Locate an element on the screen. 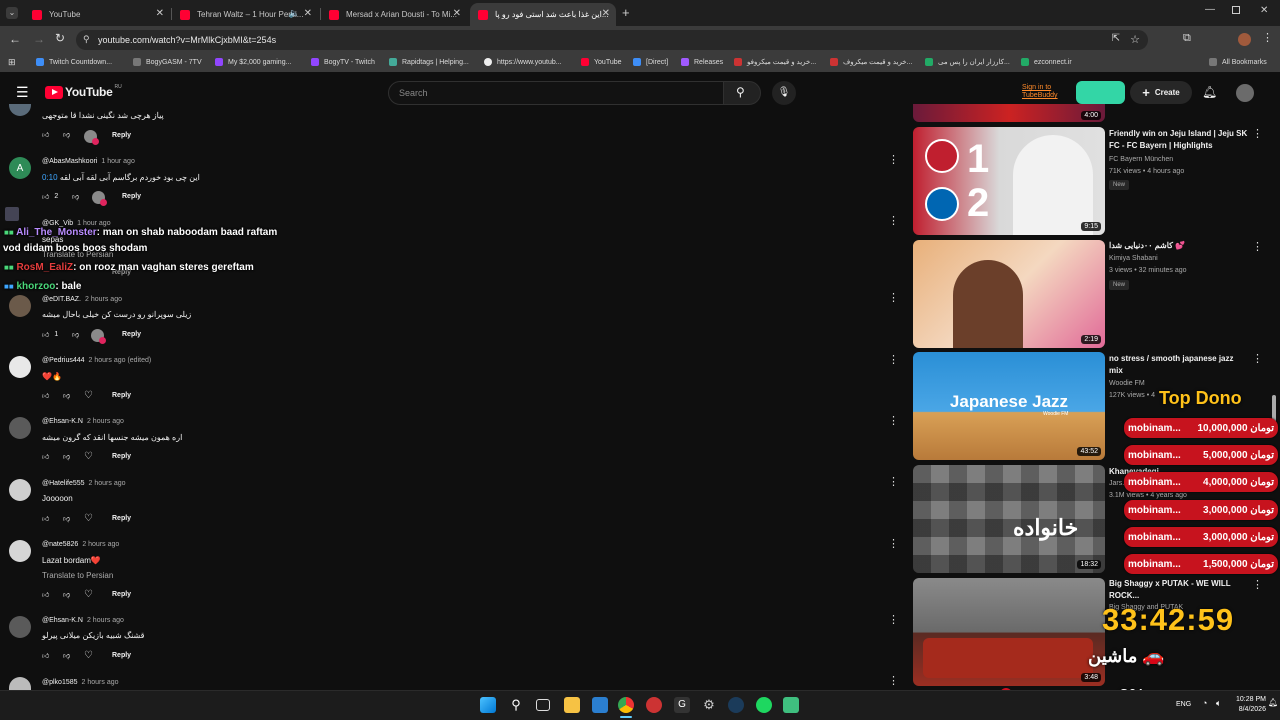  bookmark-item: BogyGASM - 7TV is located at coordinates (167, 62).